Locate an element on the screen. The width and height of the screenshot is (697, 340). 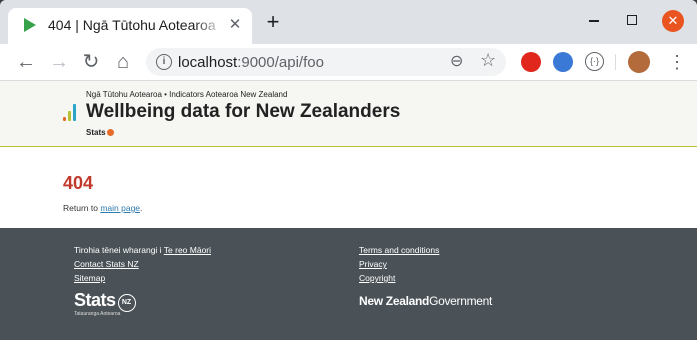
tab-close-icon: ✕ is located at coordinates (235, 25).